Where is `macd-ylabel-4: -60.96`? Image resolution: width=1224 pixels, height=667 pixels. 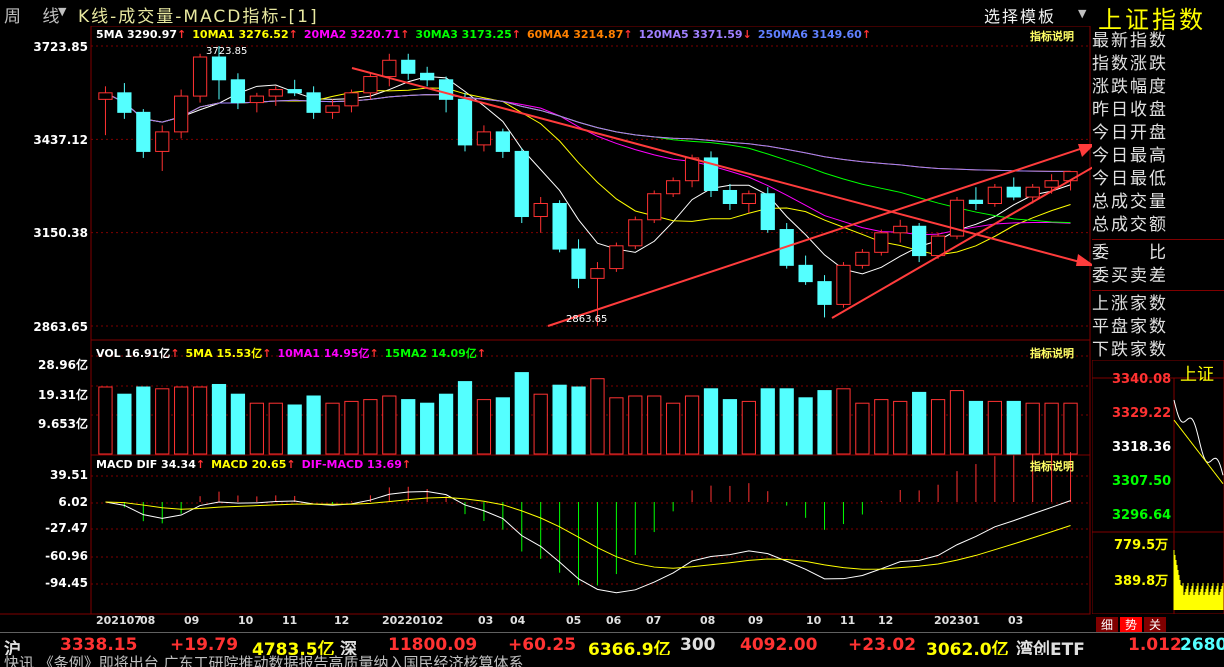
macd-ylabel-4: -60.96 is located at coordinates (66, 556).